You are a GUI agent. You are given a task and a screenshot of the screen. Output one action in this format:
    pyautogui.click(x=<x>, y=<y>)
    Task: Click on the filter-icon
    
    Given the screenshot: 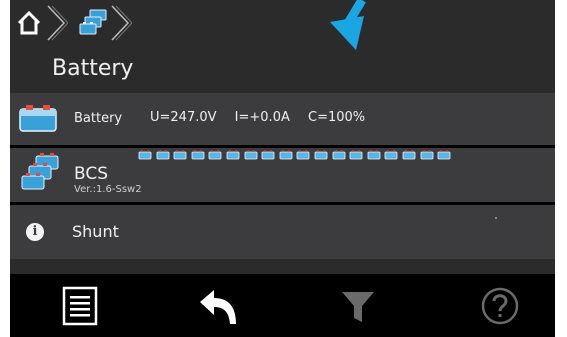 What is the action you would take?
    pyautogui.click(x=358, y=307)
    